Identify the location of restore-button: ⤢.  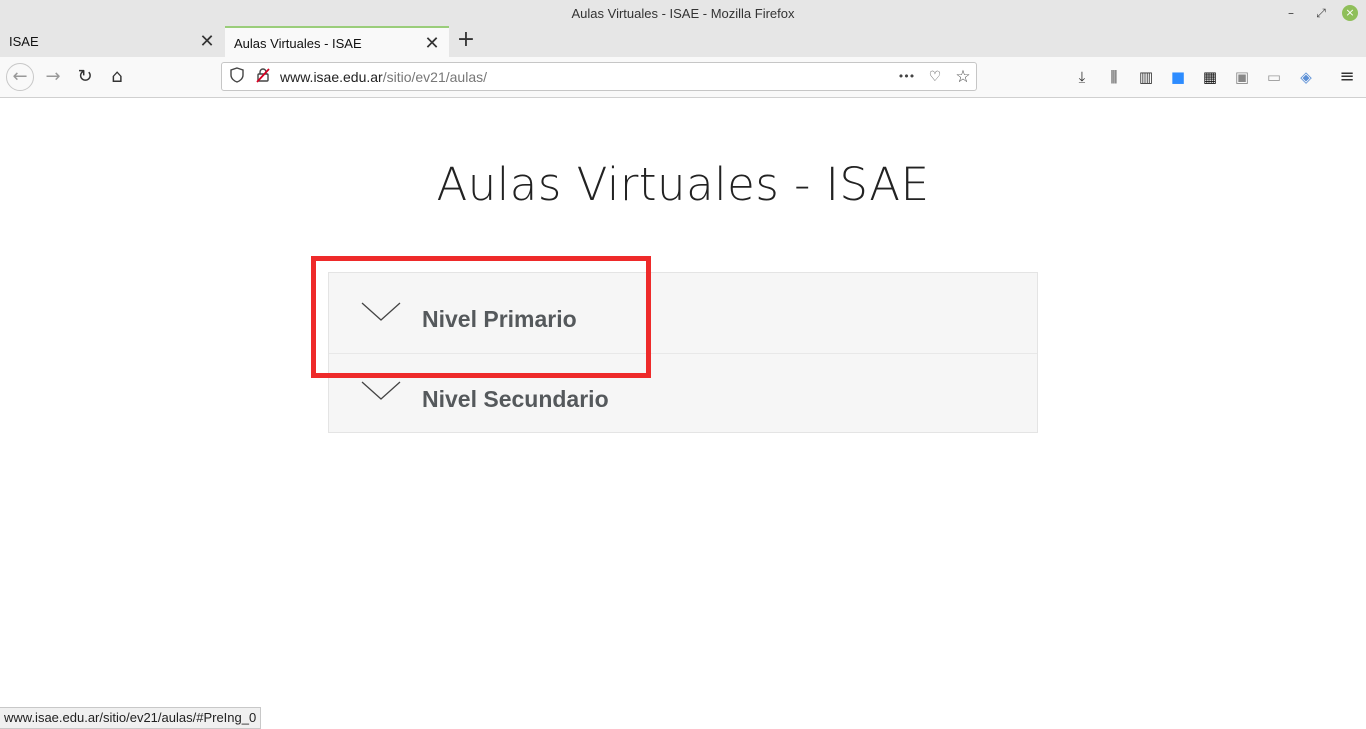
(1321, 13).